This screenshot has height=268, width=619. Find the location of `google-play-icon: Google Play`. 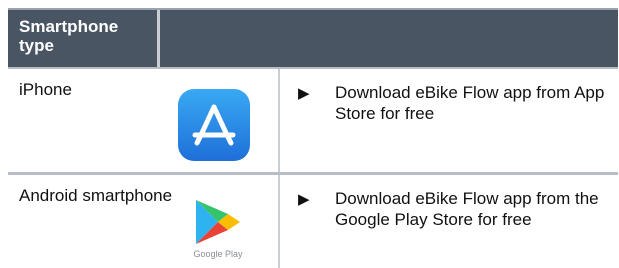

google-play-icon: Google Play is located at coordinates (217, 230).